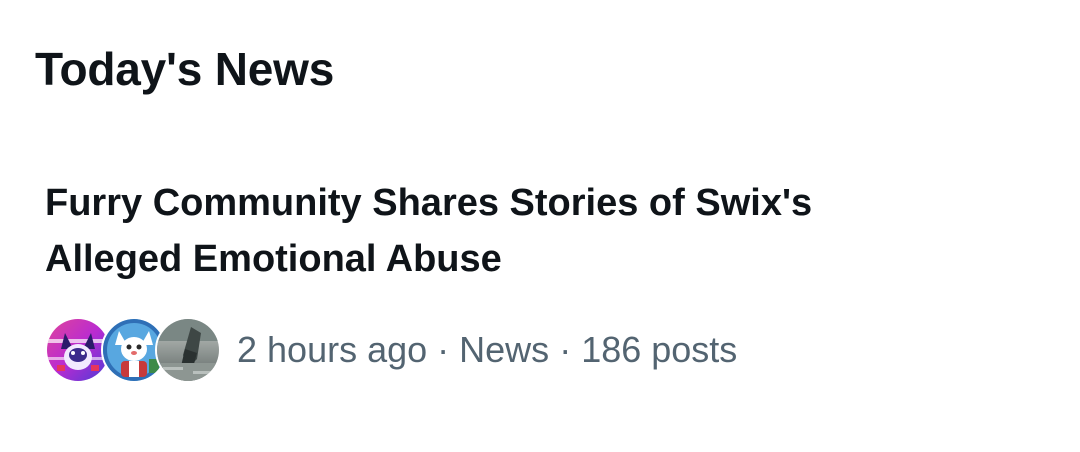 This screenshot has height=452, width=1080. What do you see at coordinates (185, 69) in the screenshot?
I see `section-title: Today's News` at bounding box center [185, 69].